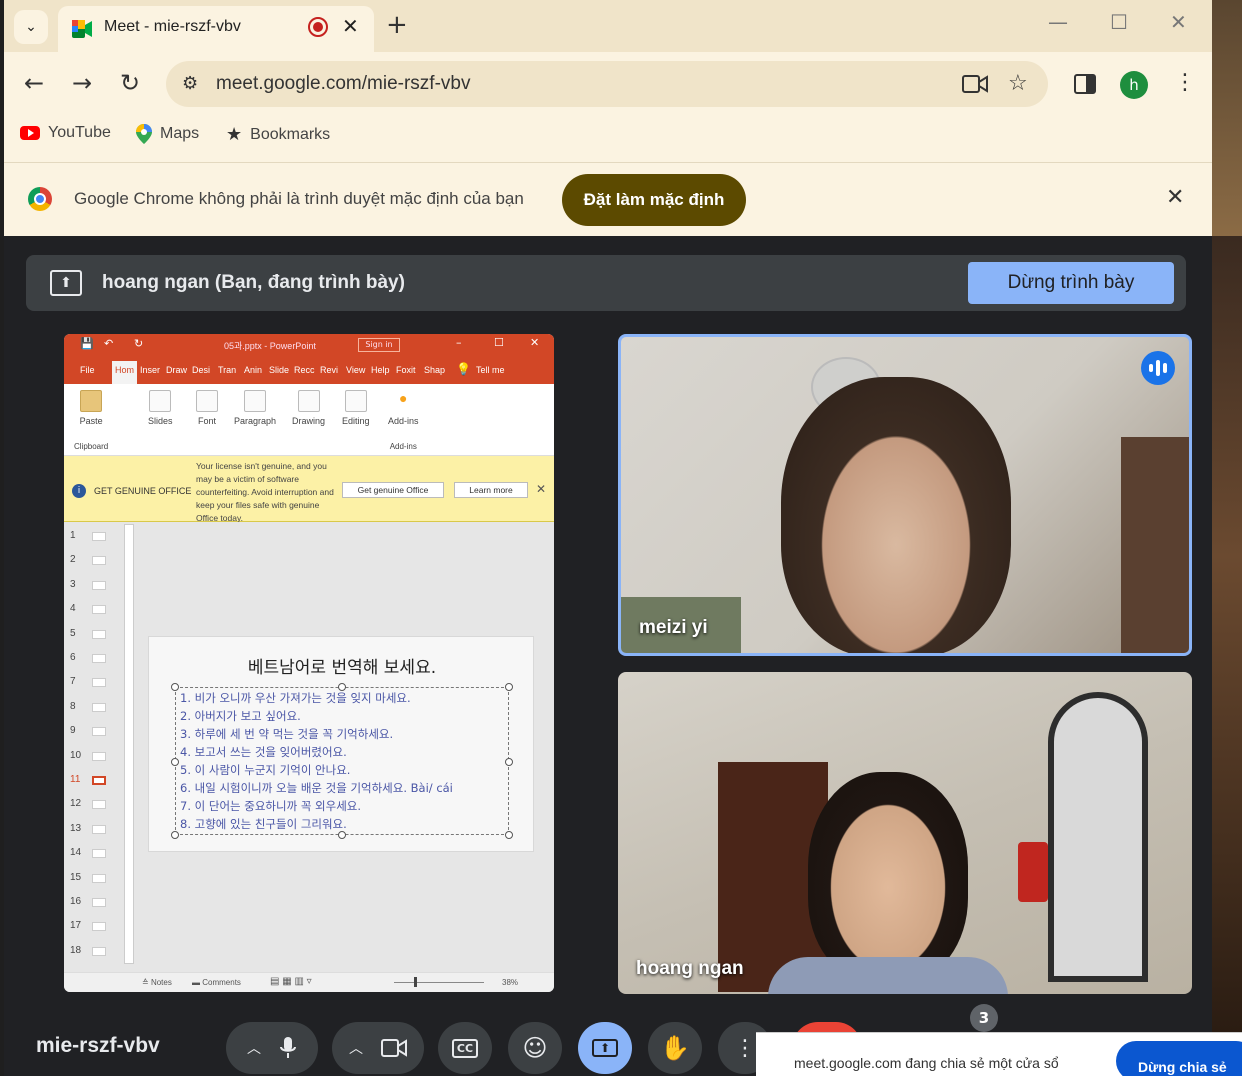 This screenshot has height=1076, width=1242. What do you see at coordinates (984, 1018) in the screenshot?
I see `participant-count-badge: 3` at bounding box center [984, 1018].